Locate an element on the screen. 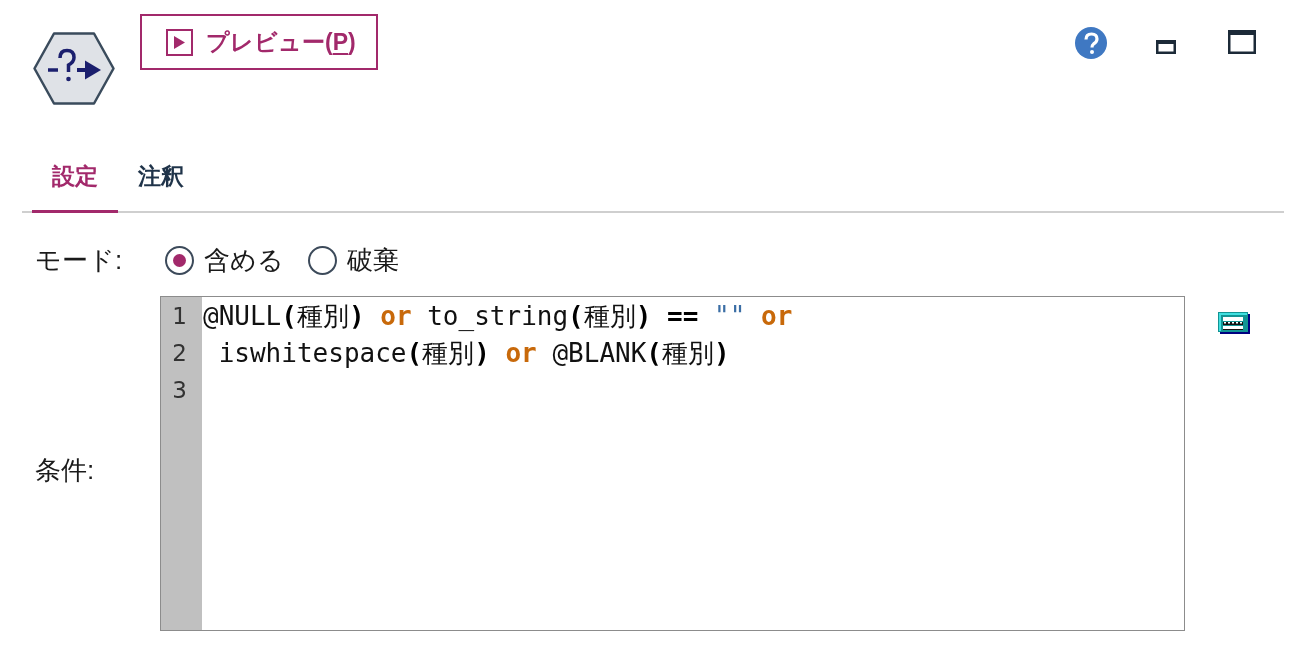  dialog-icon is located at coordinates (1234, 323).